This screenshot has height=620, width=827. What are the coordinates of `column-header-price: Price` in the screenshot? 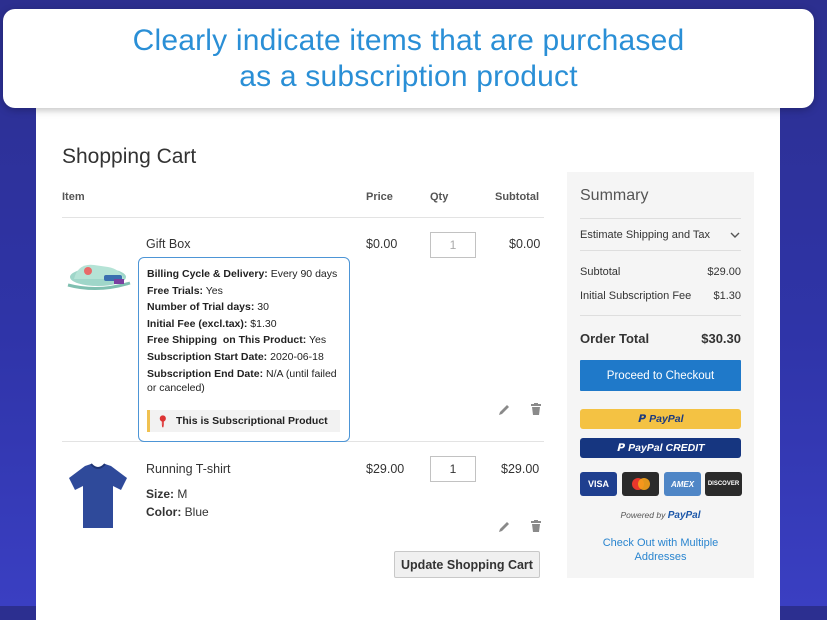 It's located at (379, 197).